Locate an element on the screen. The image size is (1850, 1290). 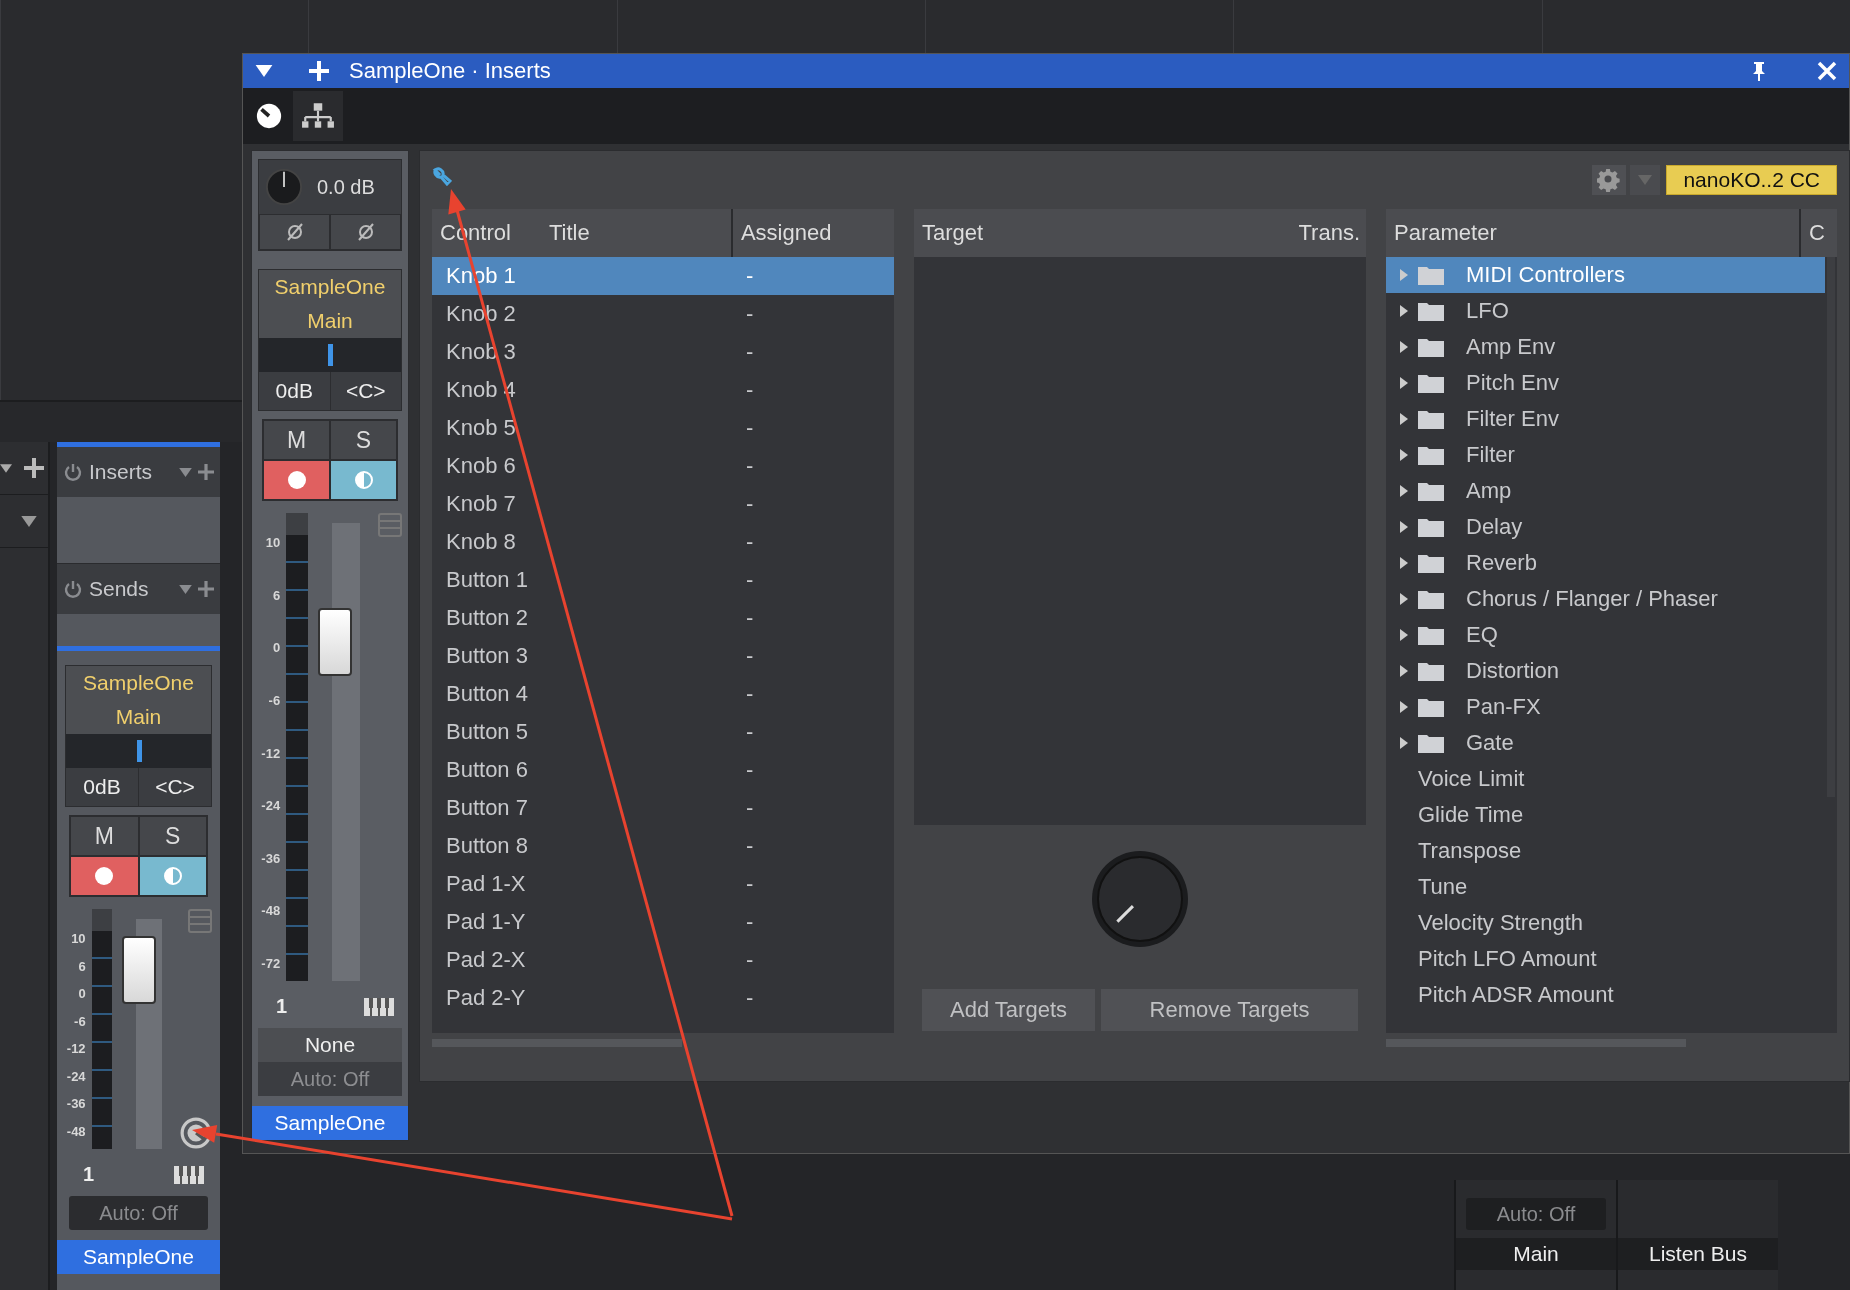
tree-item: Distortion is located at coordinates (1605, 671).